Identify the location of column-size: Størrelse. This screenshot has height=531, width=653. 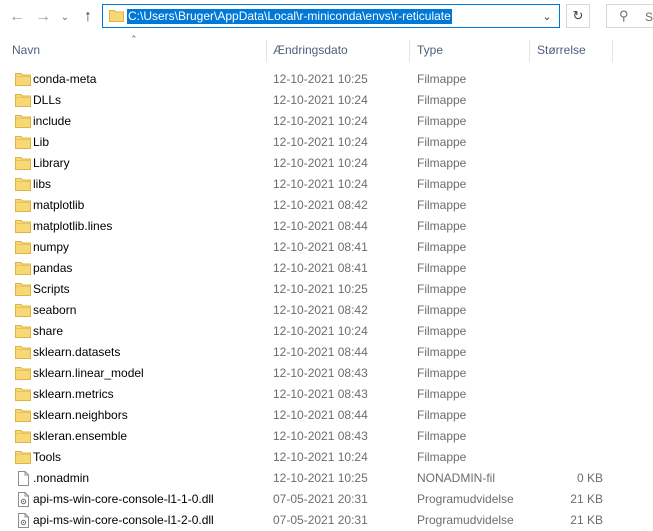
(561, 50).